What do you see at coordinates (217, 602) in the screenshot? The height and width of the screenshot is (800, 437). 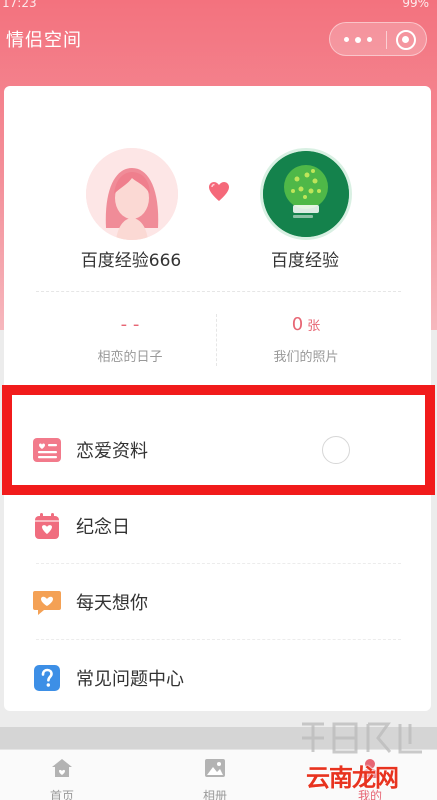 I see `menu-item-miss-you: 每天想你` at bounding box center [217, 602].